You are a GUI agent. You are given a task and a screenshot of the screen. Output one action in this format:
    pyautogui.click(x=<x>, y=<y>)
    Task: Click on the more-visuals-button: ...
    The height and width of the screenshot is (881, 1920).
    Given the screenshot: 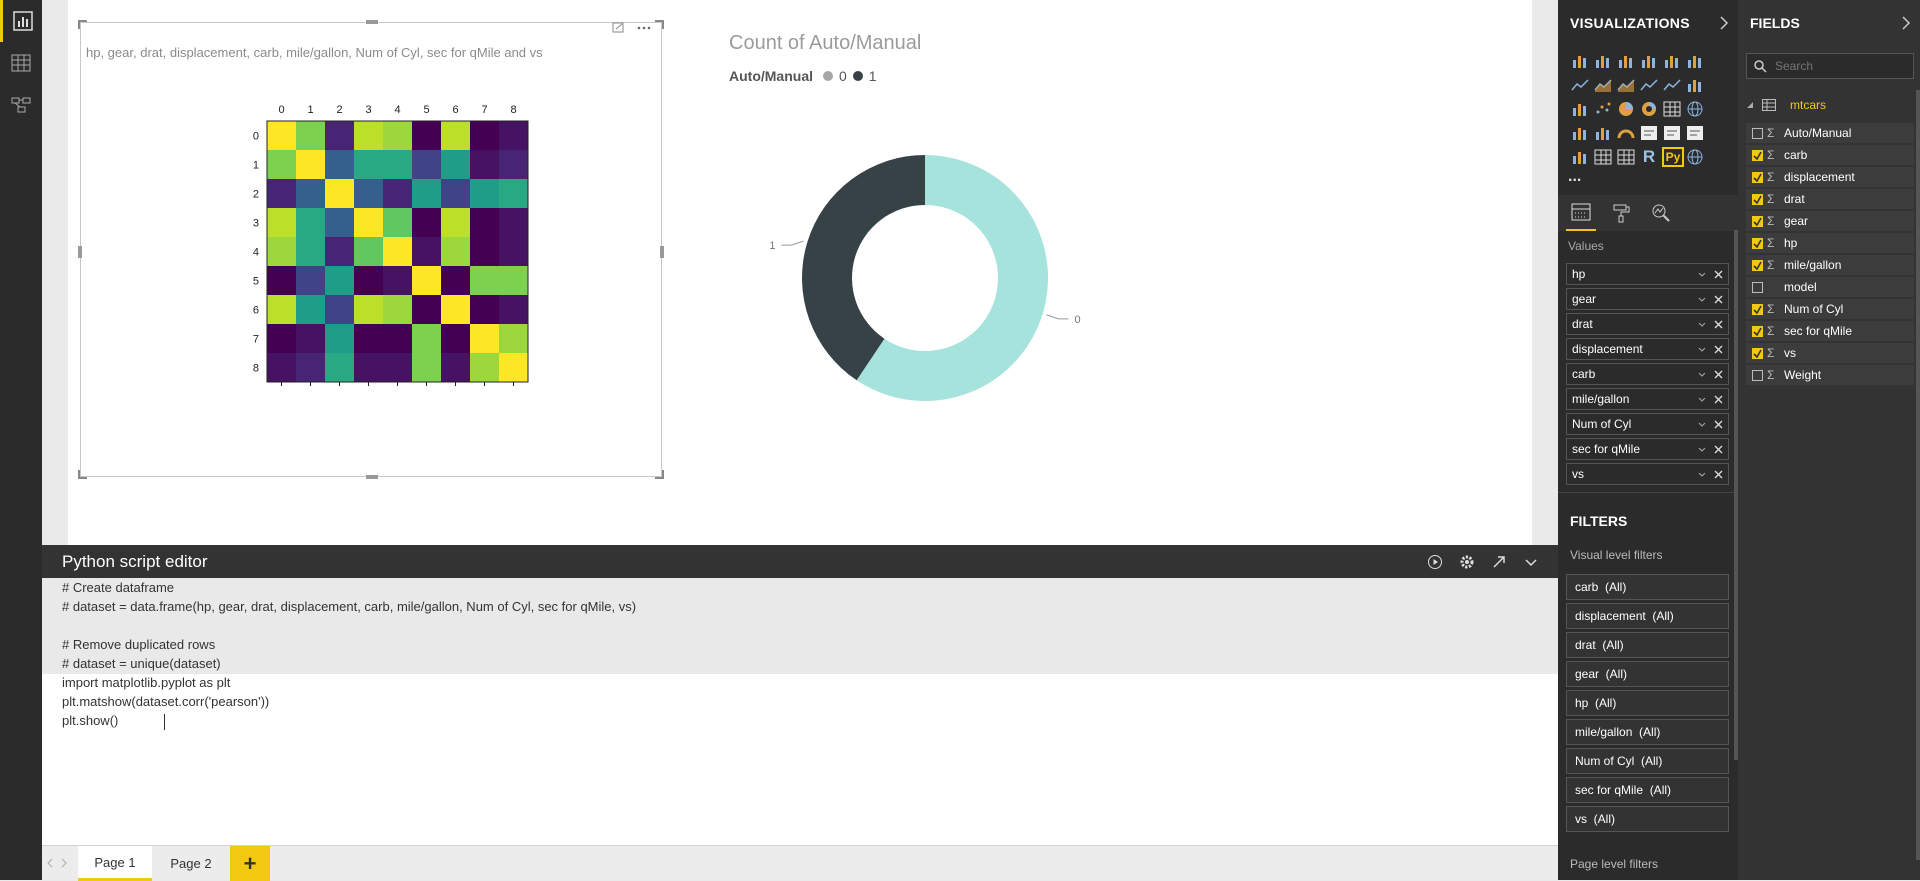 What is the action you would take?
    pyautogui.click(x=1574, y=177)
    